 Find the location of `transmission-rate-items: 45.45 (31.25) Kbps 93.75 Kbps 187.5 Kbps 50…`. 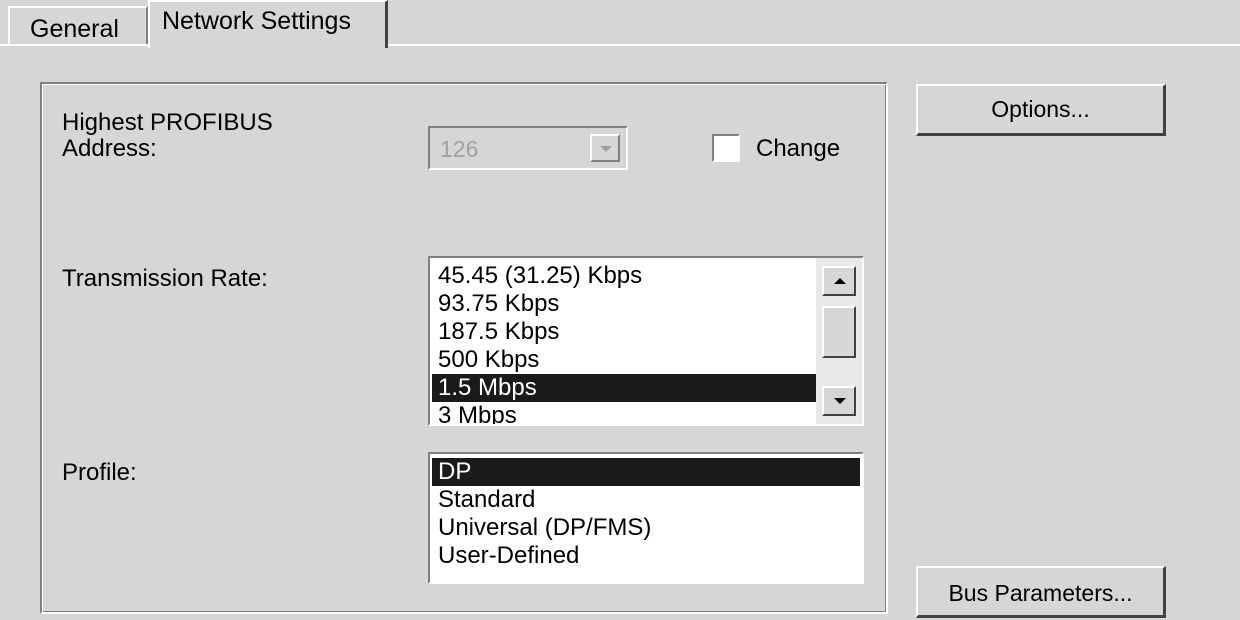

transmission-rate-items: 45.45 (31.25) Kbps 93.75 Kbps 187.5 Kbps 50… is located at coordinates (624, 343).